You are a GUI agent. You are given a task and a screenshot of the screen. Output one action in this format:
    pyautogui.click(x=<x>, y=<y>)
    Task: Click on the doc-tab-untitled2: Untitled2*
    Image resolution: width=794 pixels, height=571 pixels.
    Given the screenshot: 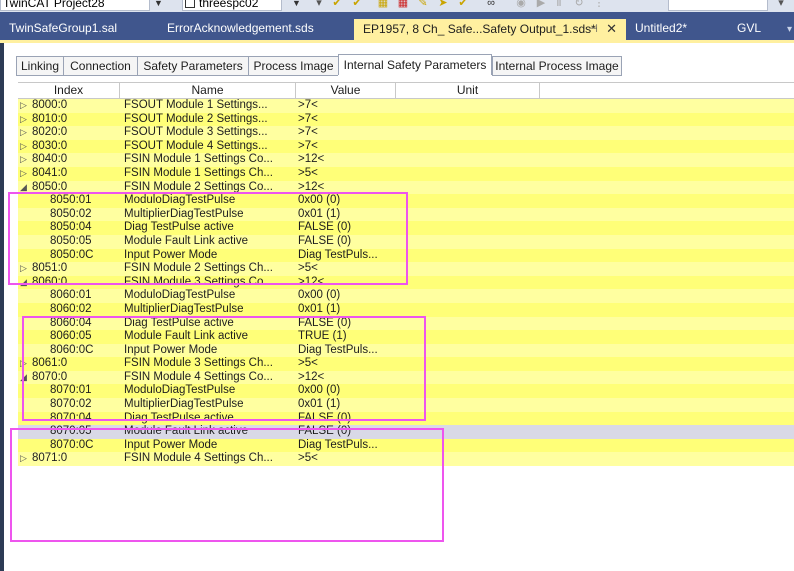 What is the action you would take?
    pyautogui.click(x=671, y=29)
    